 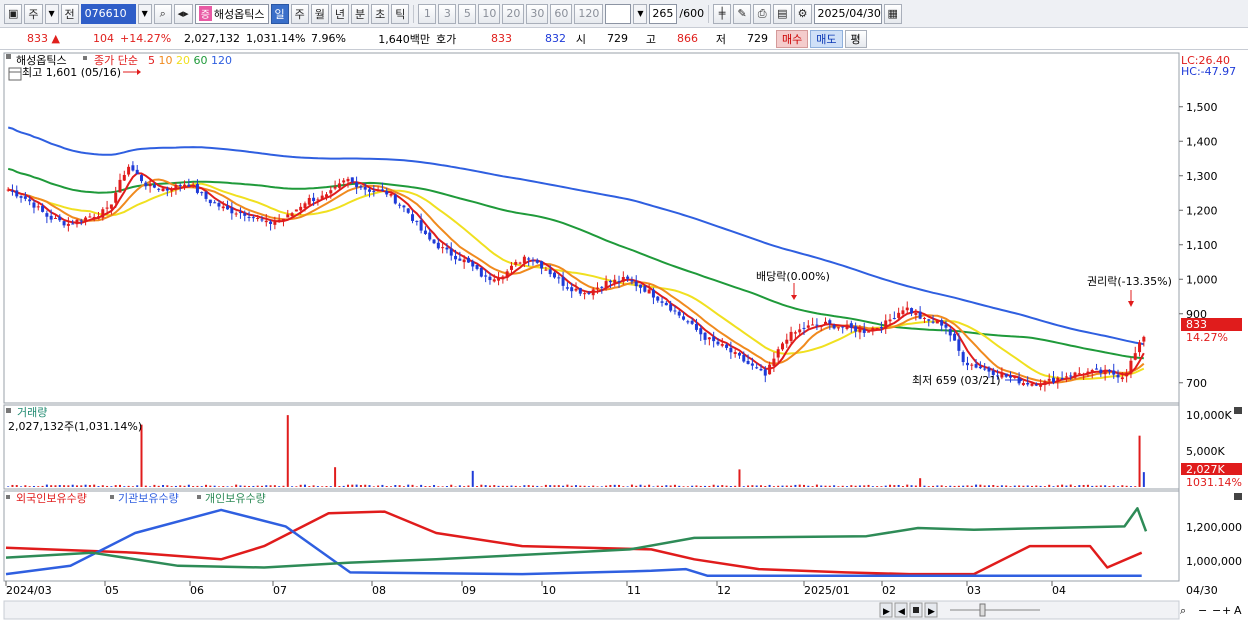 What do you see at coordinates (982, 610) in the screenshot?
I see `zoom-thumb` at bounding box center [982, 610].